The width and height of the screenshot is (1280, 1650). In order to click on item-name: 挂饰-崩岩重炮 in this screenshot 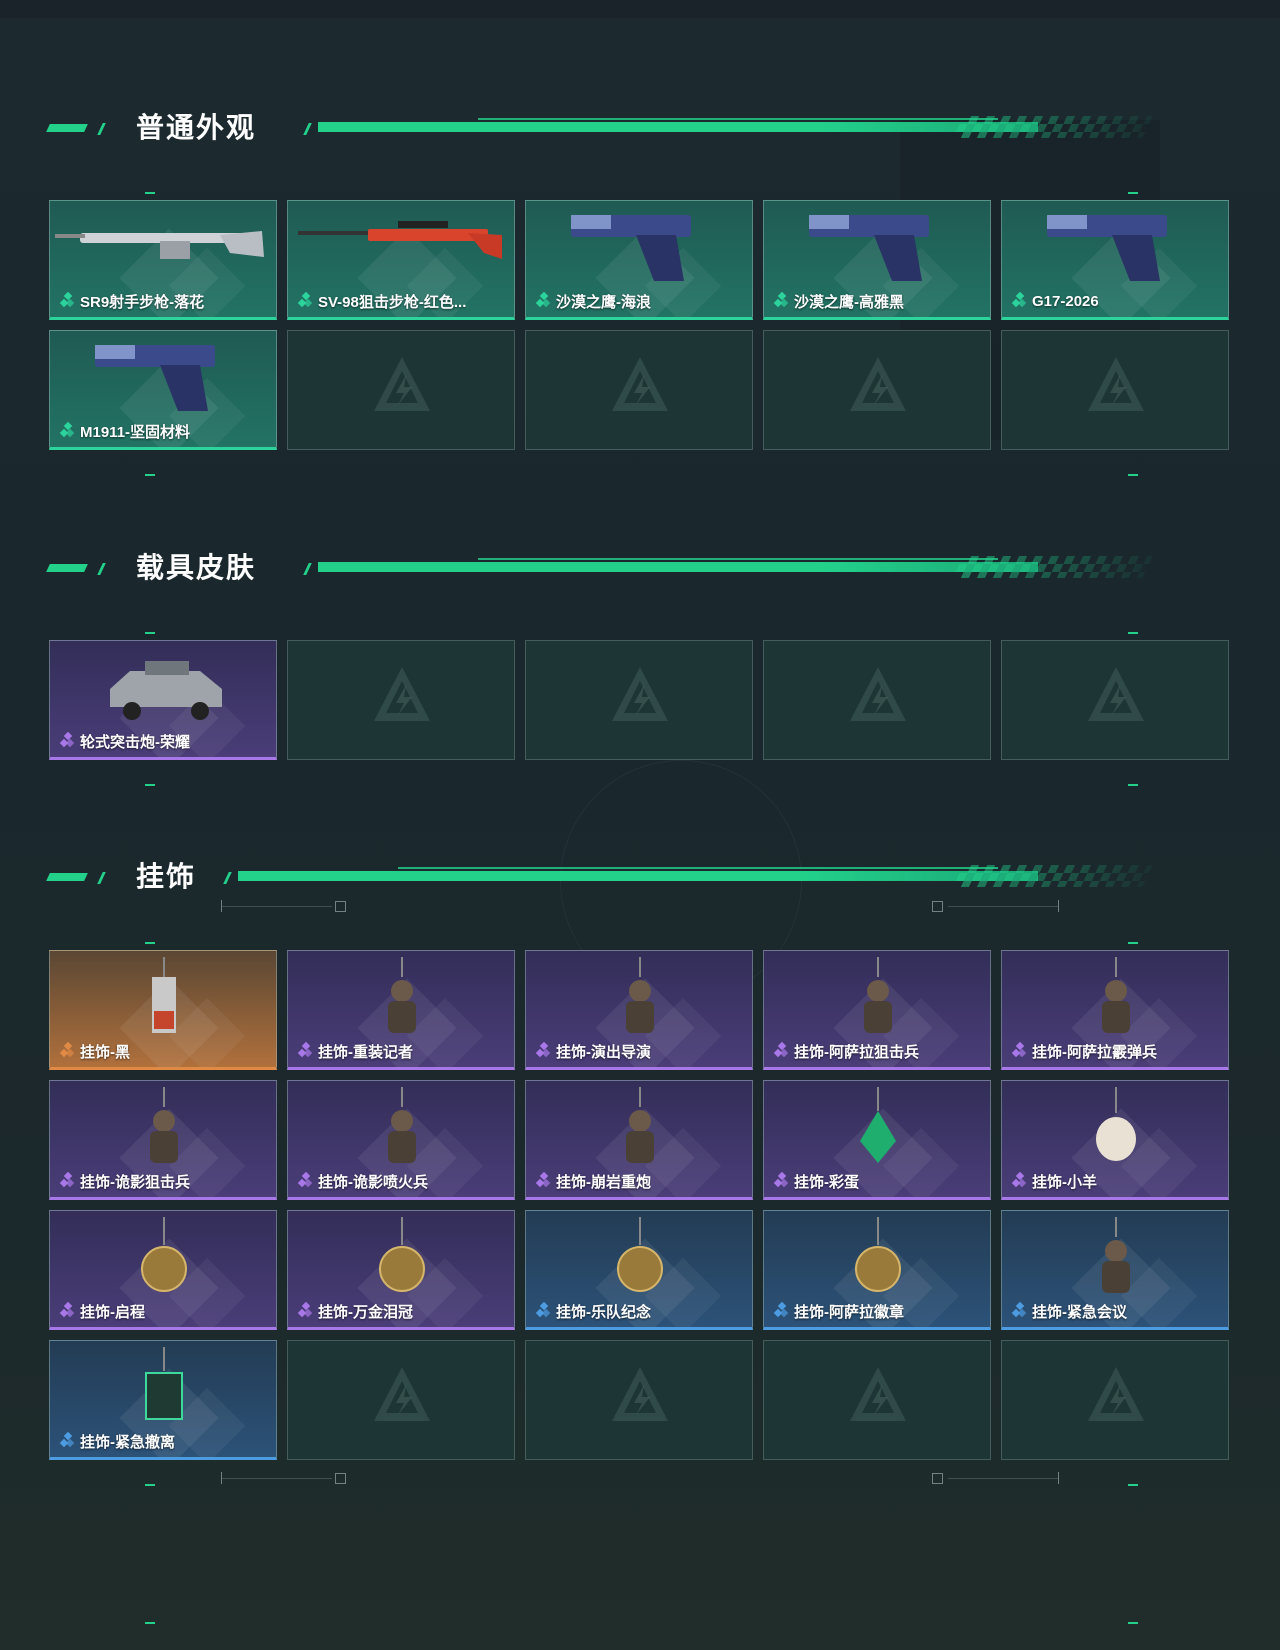, I will do `click(603, 1182)`.